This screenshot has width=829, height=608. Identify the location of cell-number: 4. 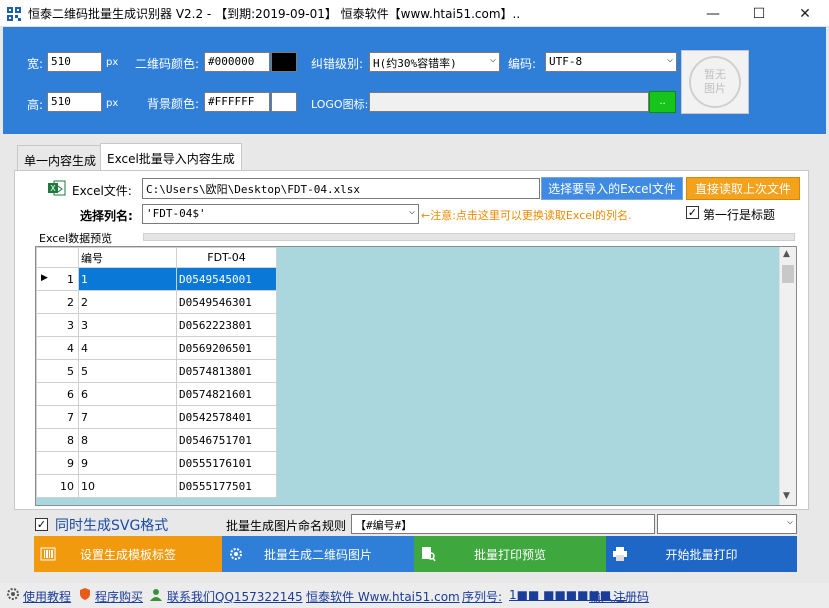
(127, 348).